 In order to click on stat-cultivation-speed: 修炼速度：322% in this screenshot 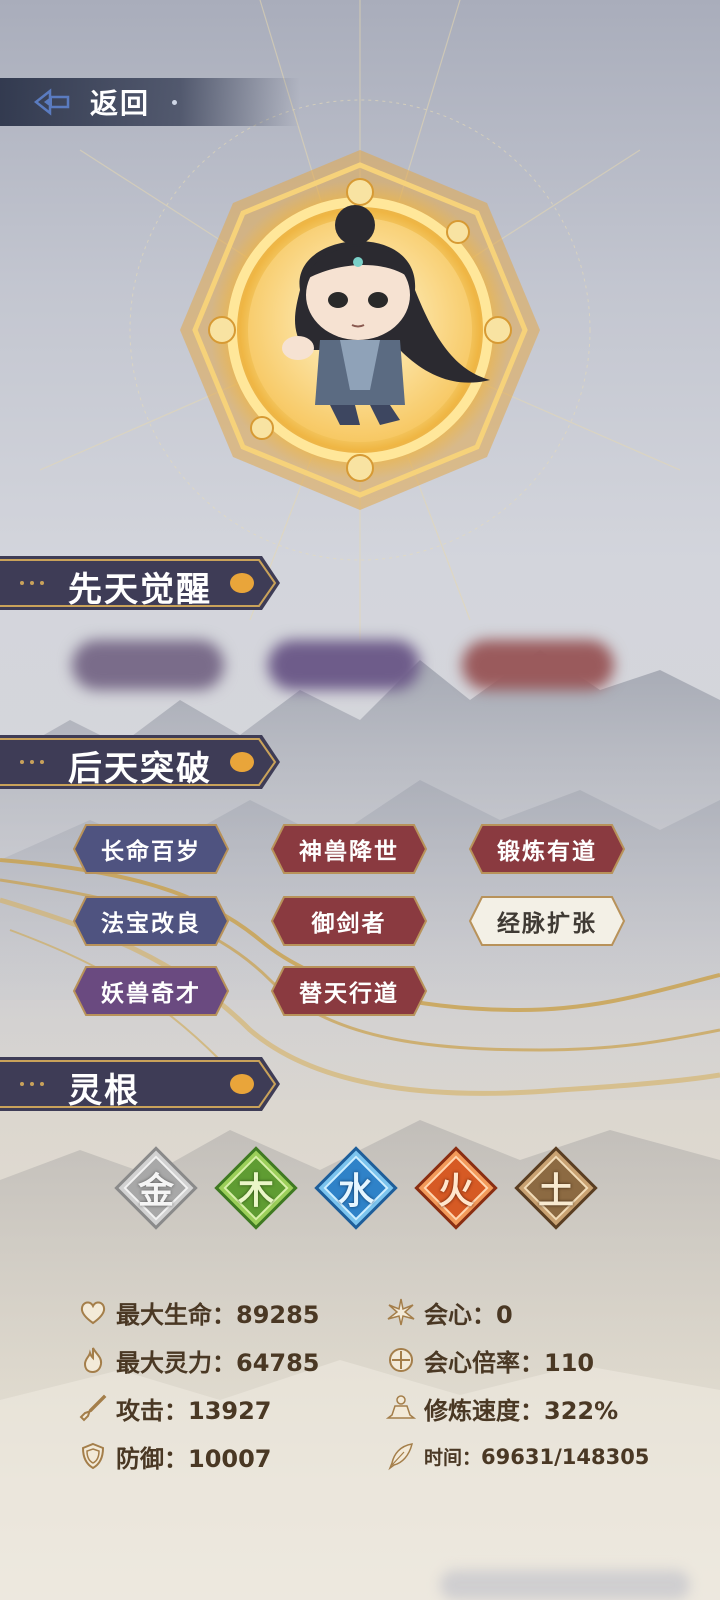, I will do `click(502, 1408)`.